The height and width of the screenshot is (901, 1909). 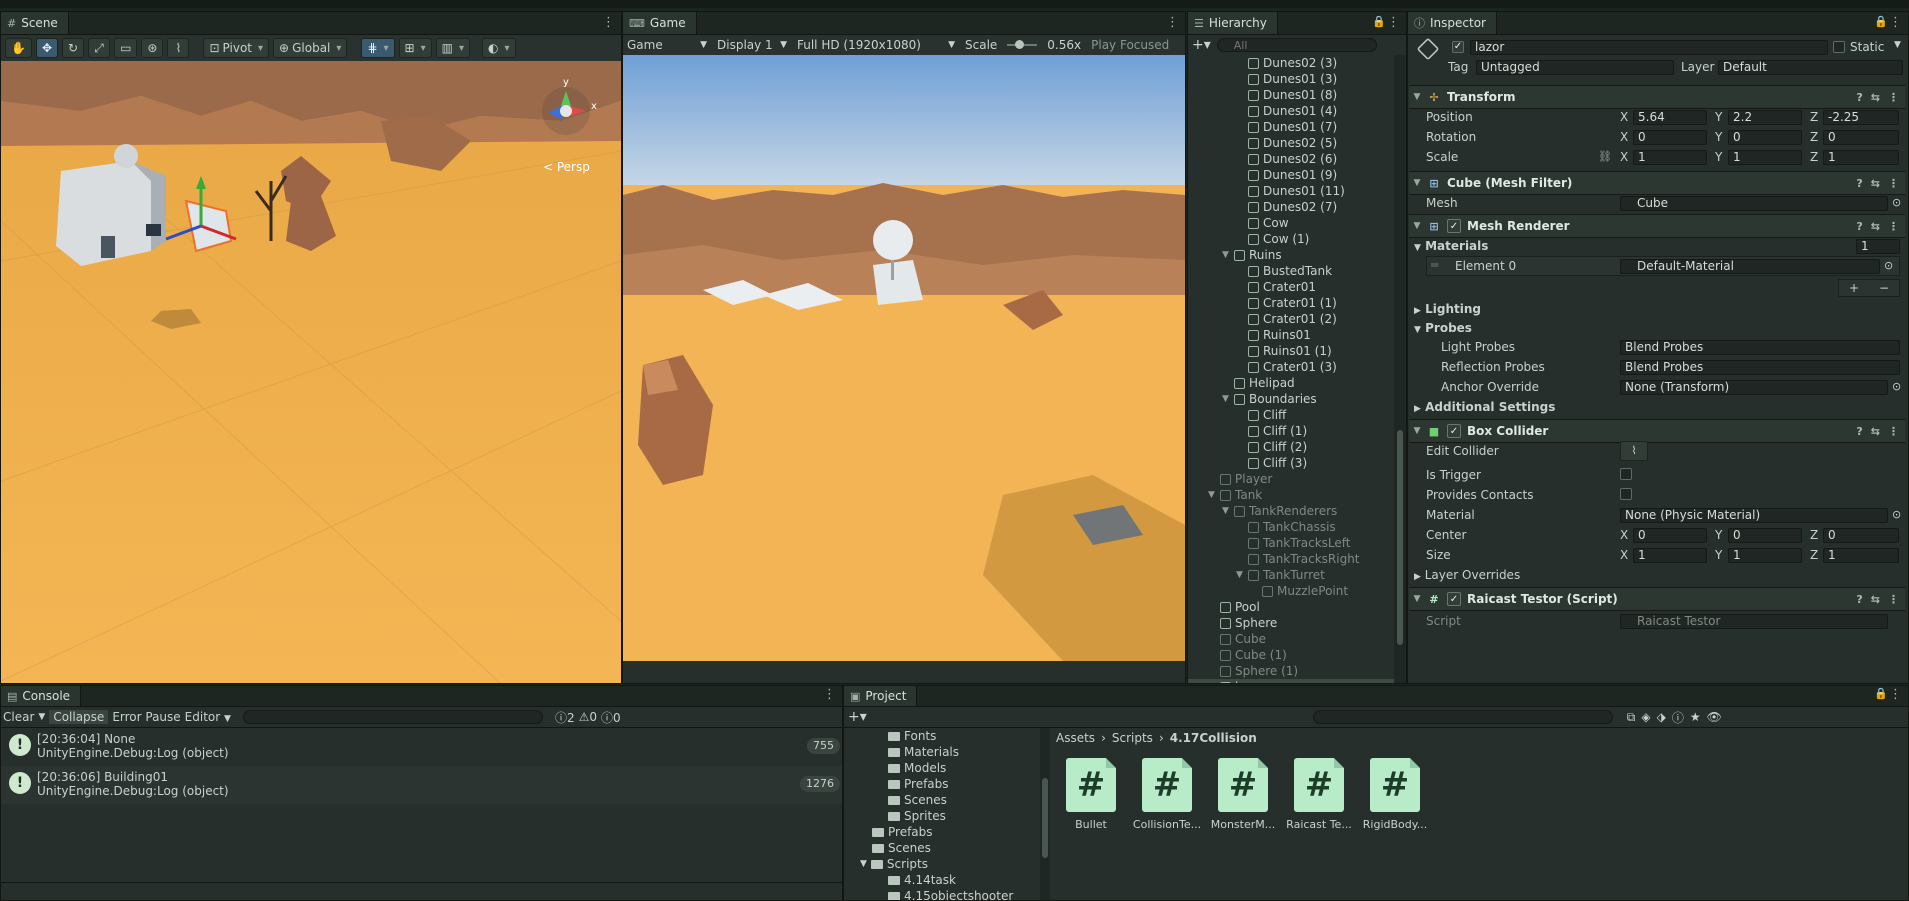 I want to click on game-mode-dropdown: Game ▼, so click(x=667, y=45).